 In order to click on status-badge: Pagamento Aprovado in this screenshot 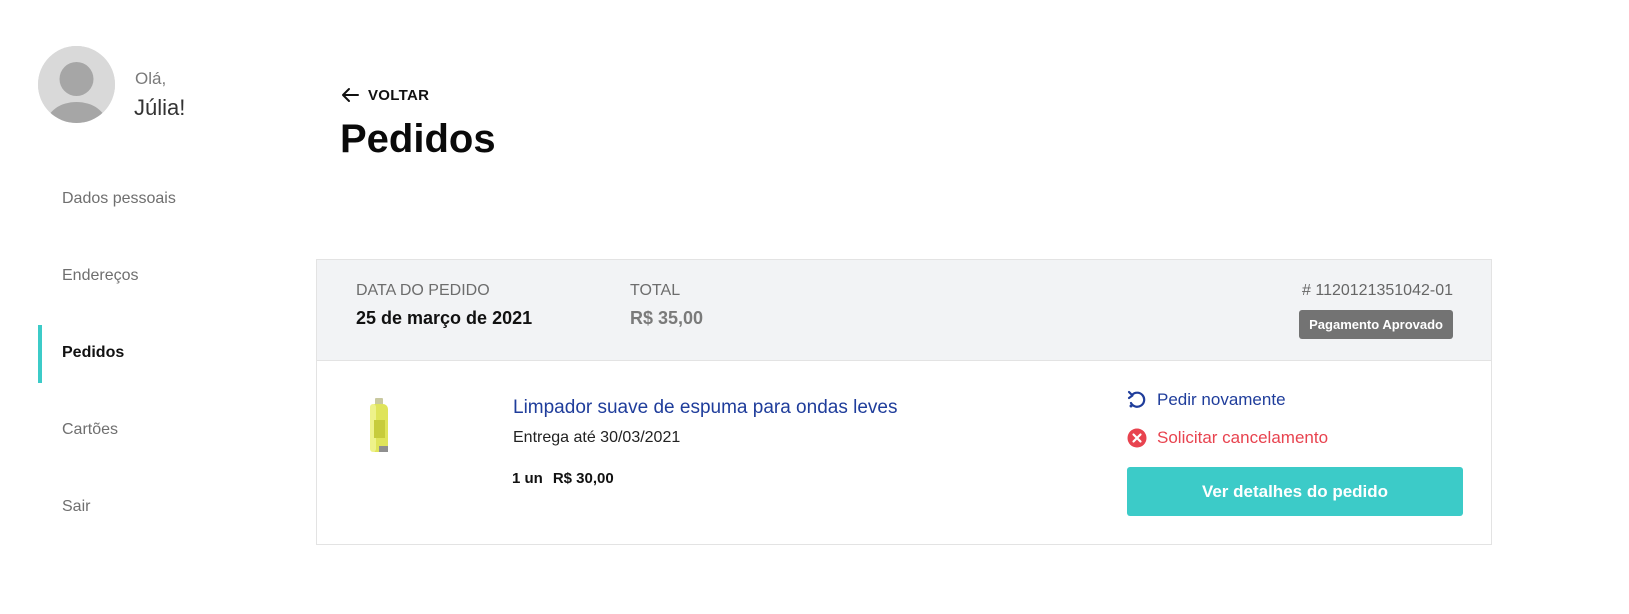, I will do `click(1376, 324)`.